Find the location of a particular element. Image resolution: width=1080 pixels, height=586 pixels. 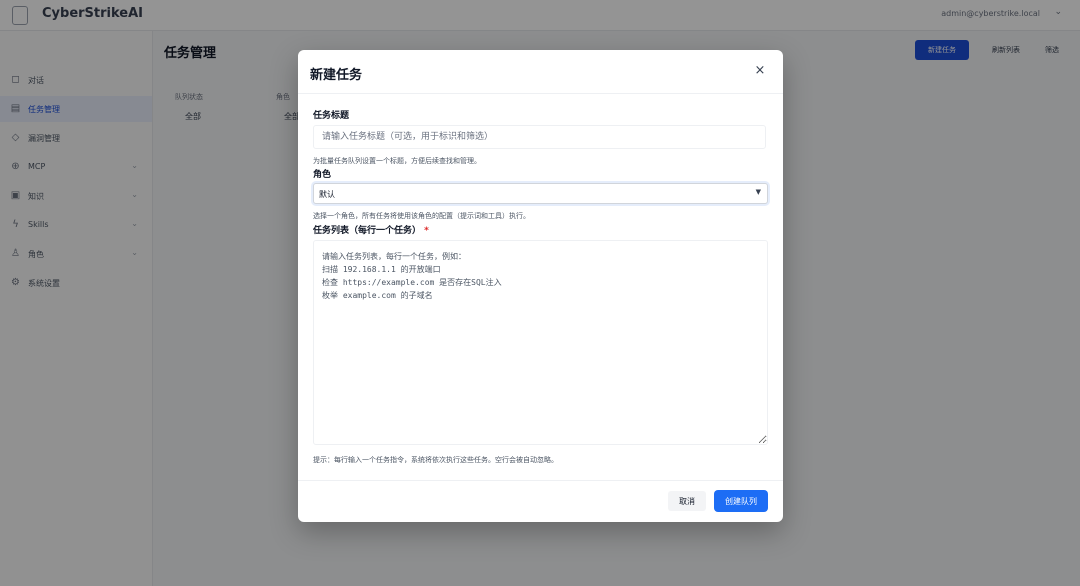

cancel-button: 取消 is located at coordinates (687, 501).